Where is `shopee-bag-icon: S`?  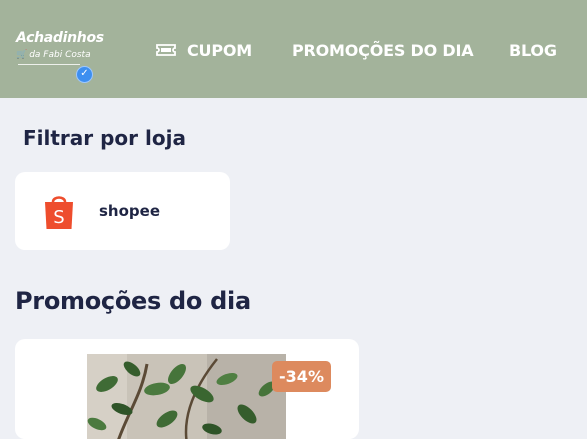
shopee-bag-icon: S is located at coordinates (59, 212).